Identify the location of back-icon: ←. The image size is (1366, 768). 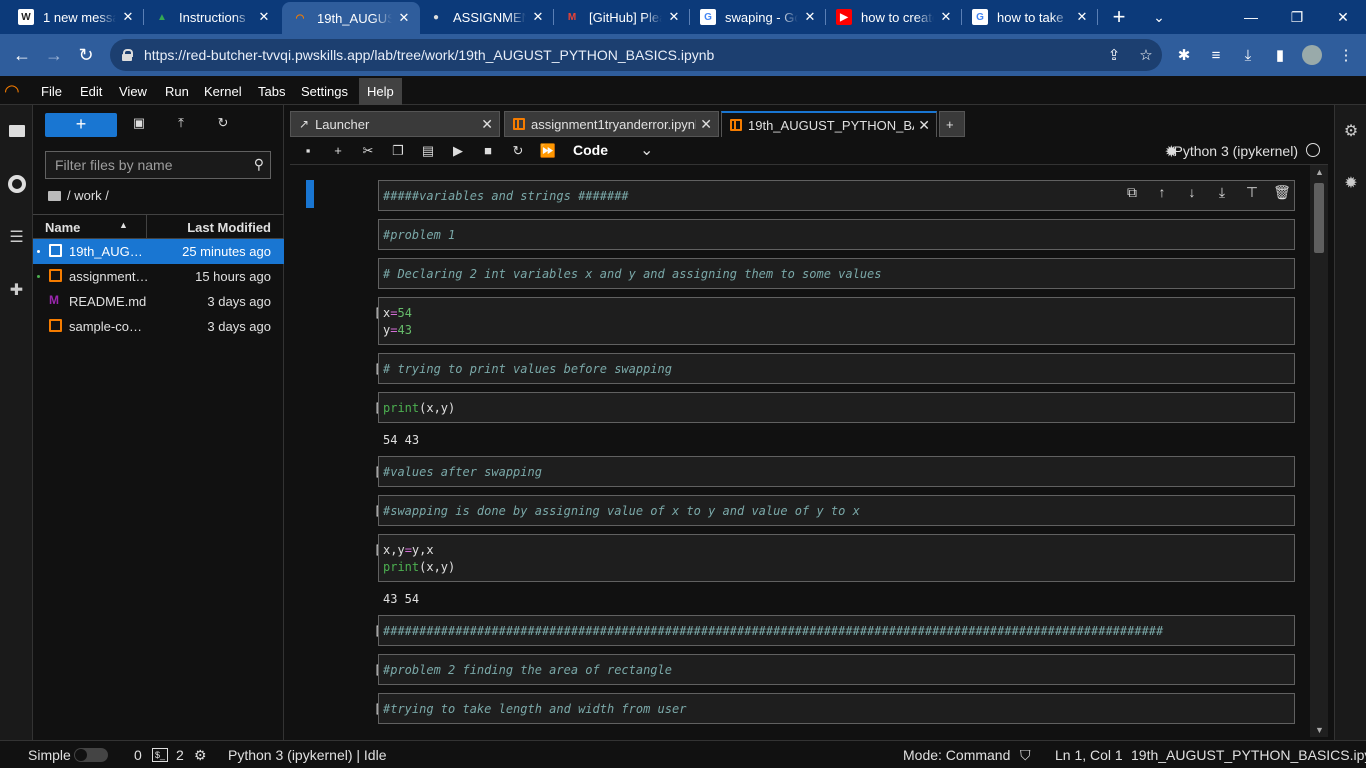
(22, 55).